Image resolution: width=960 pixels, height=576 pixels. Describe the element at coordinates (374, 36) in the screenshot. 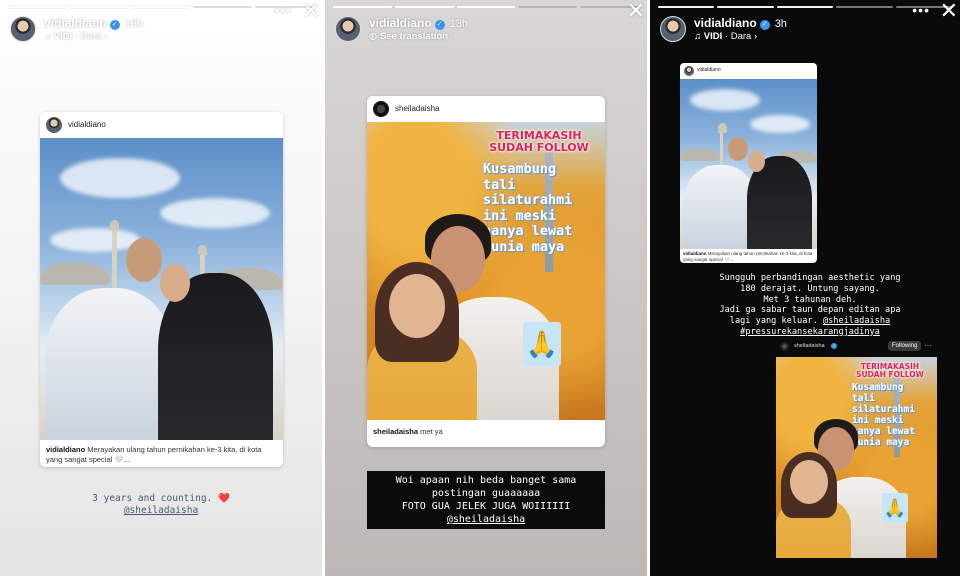

I see `translate-icon: ◍` at that location.